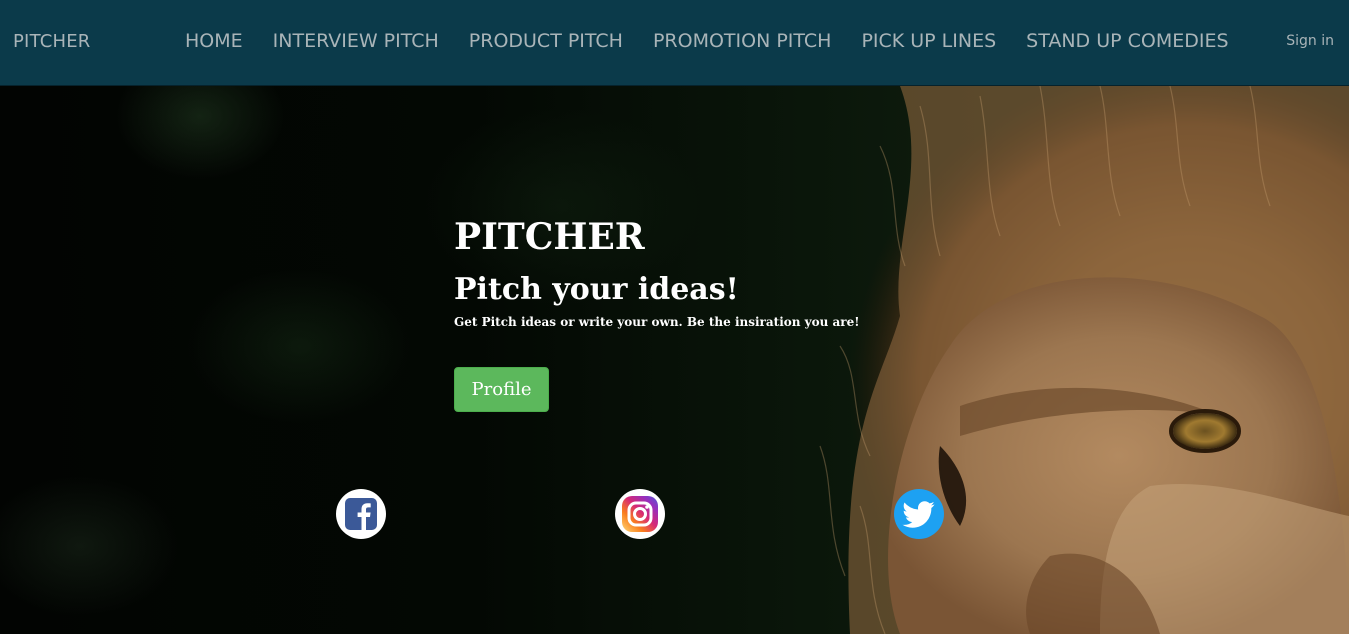 The image size is (1349, 634). I want to click on nav-link-product-pitch: PRODUCT PITCH, so click(546, 41).